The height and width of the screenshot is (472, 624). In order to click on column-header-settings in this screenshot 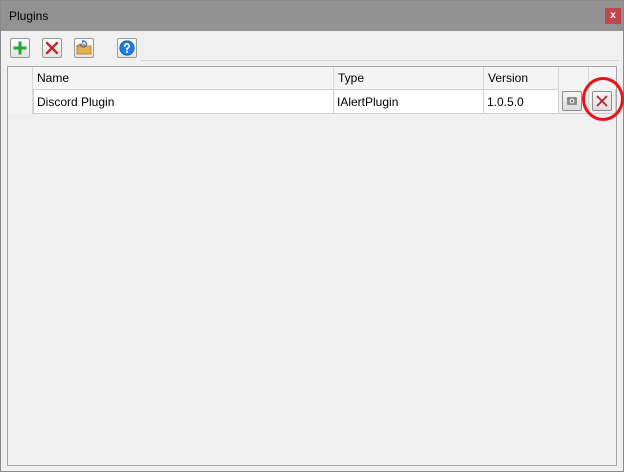, I will do `click(574, 78)`.